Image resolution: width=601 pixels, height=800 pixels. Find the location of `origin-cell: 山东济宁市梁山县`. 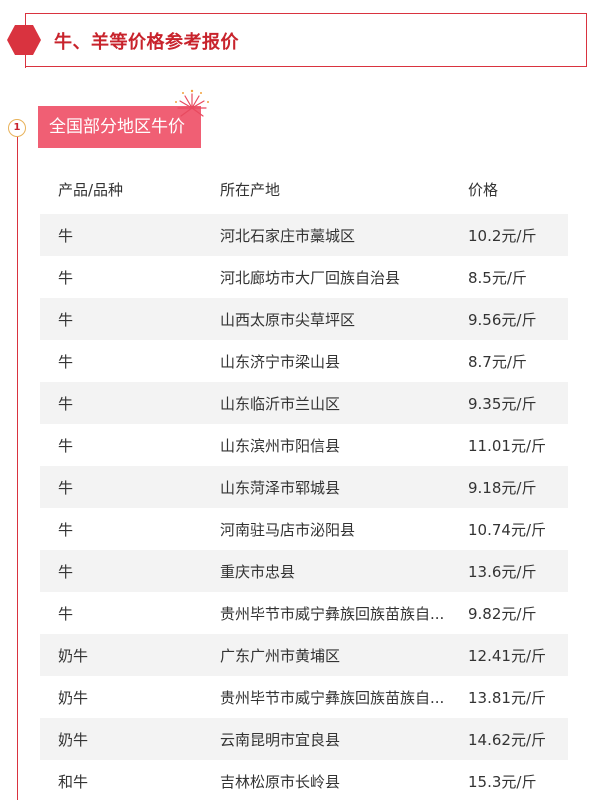

origin-cell: 山东济宁市梁山县 is located at coordinates (280, 362).